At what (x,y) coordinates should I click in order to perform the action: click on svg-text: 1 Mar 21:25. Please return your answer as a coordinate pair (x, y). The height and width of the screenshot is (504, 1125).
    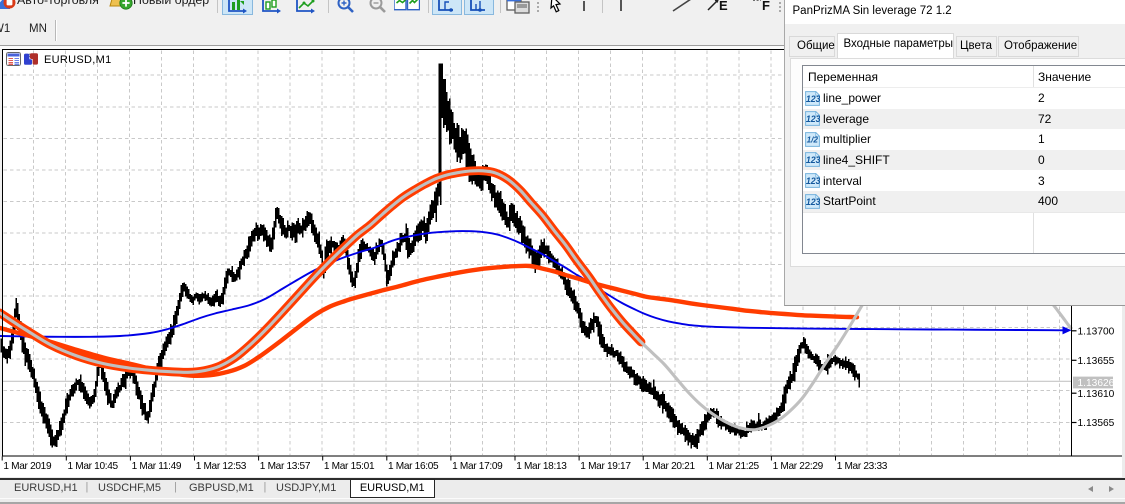
    Looking at the image, I should click on (734, 466).